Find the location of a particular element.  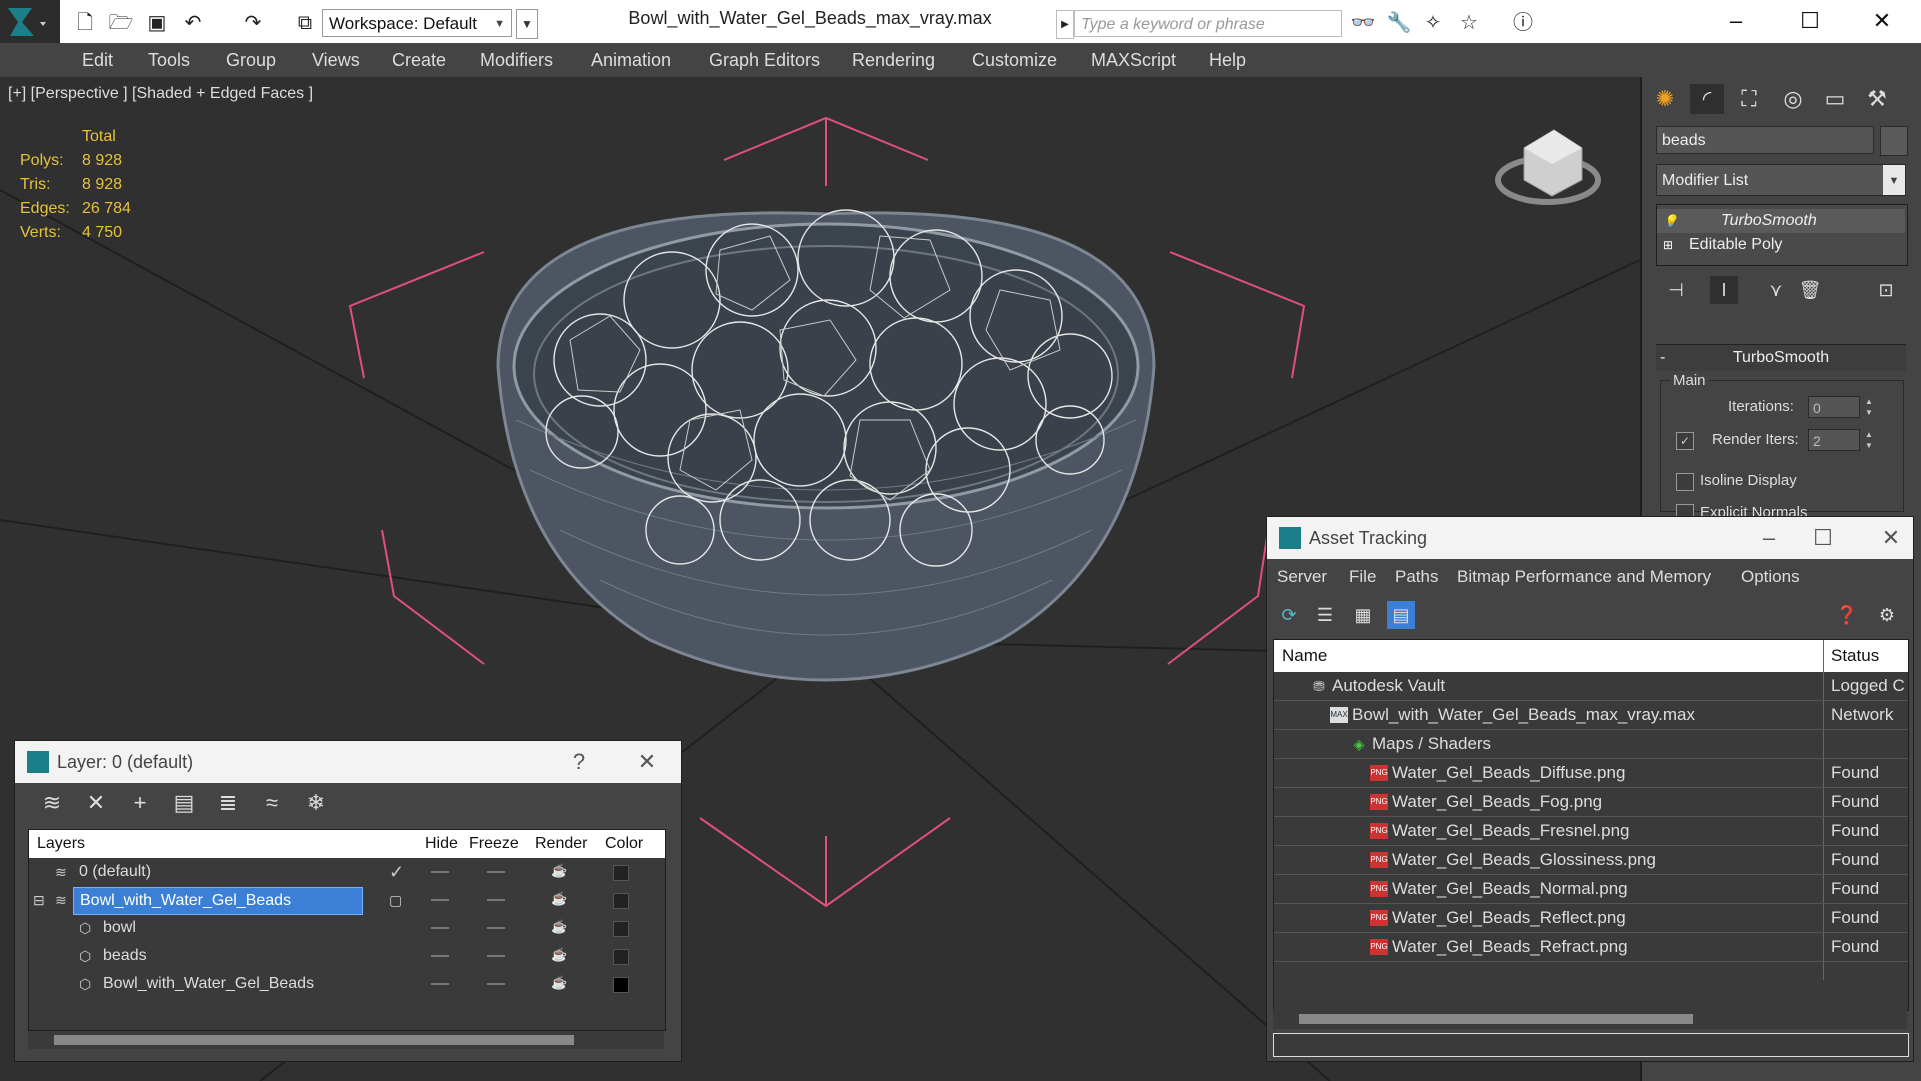

scrollbar-thumb is located at coordinates (314, 1040).